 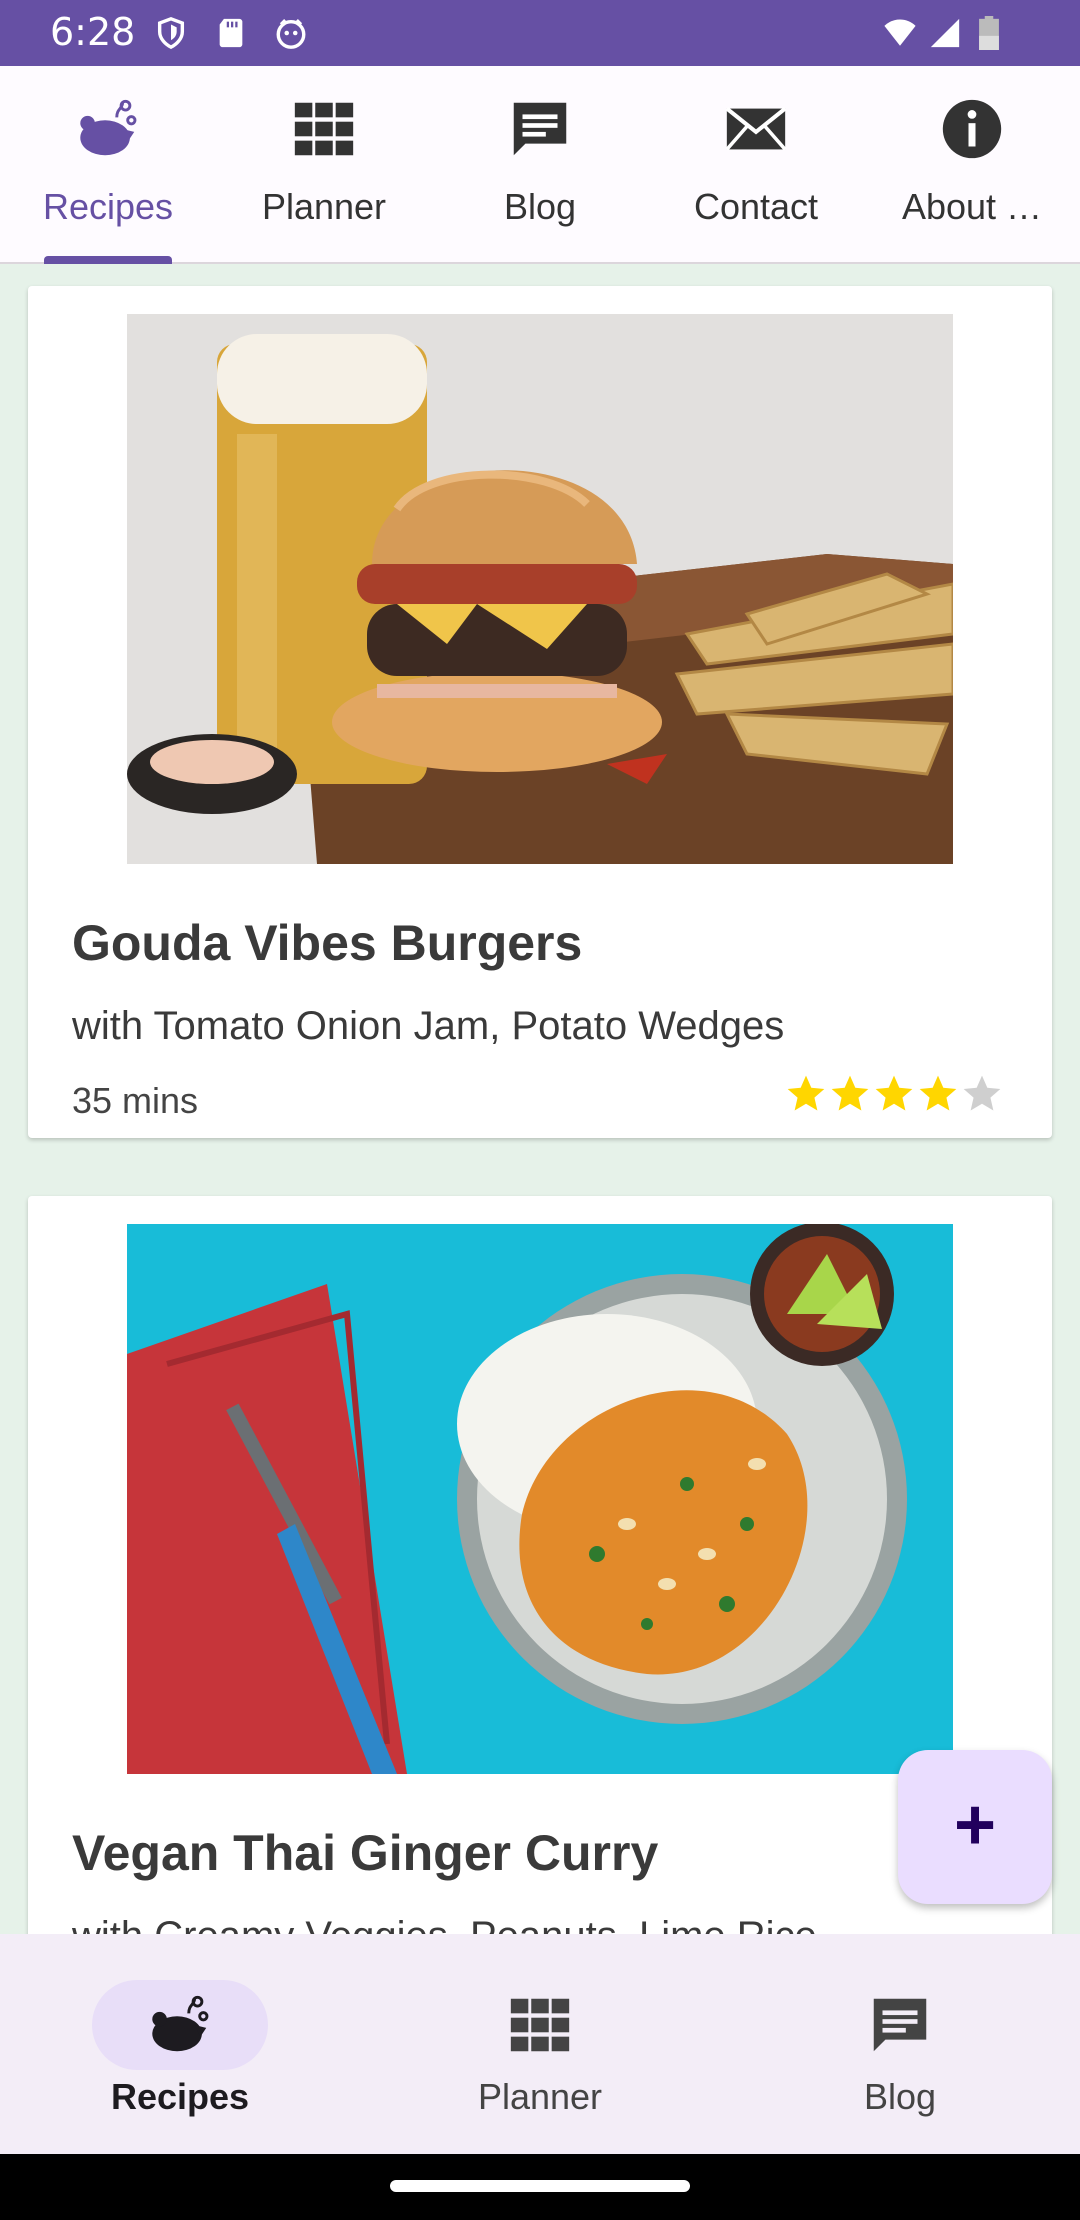 What do you see at coordinates (540, 2096) in the screenshot?
I see `nav-label: Planner` at bounding box center [540, 2096].